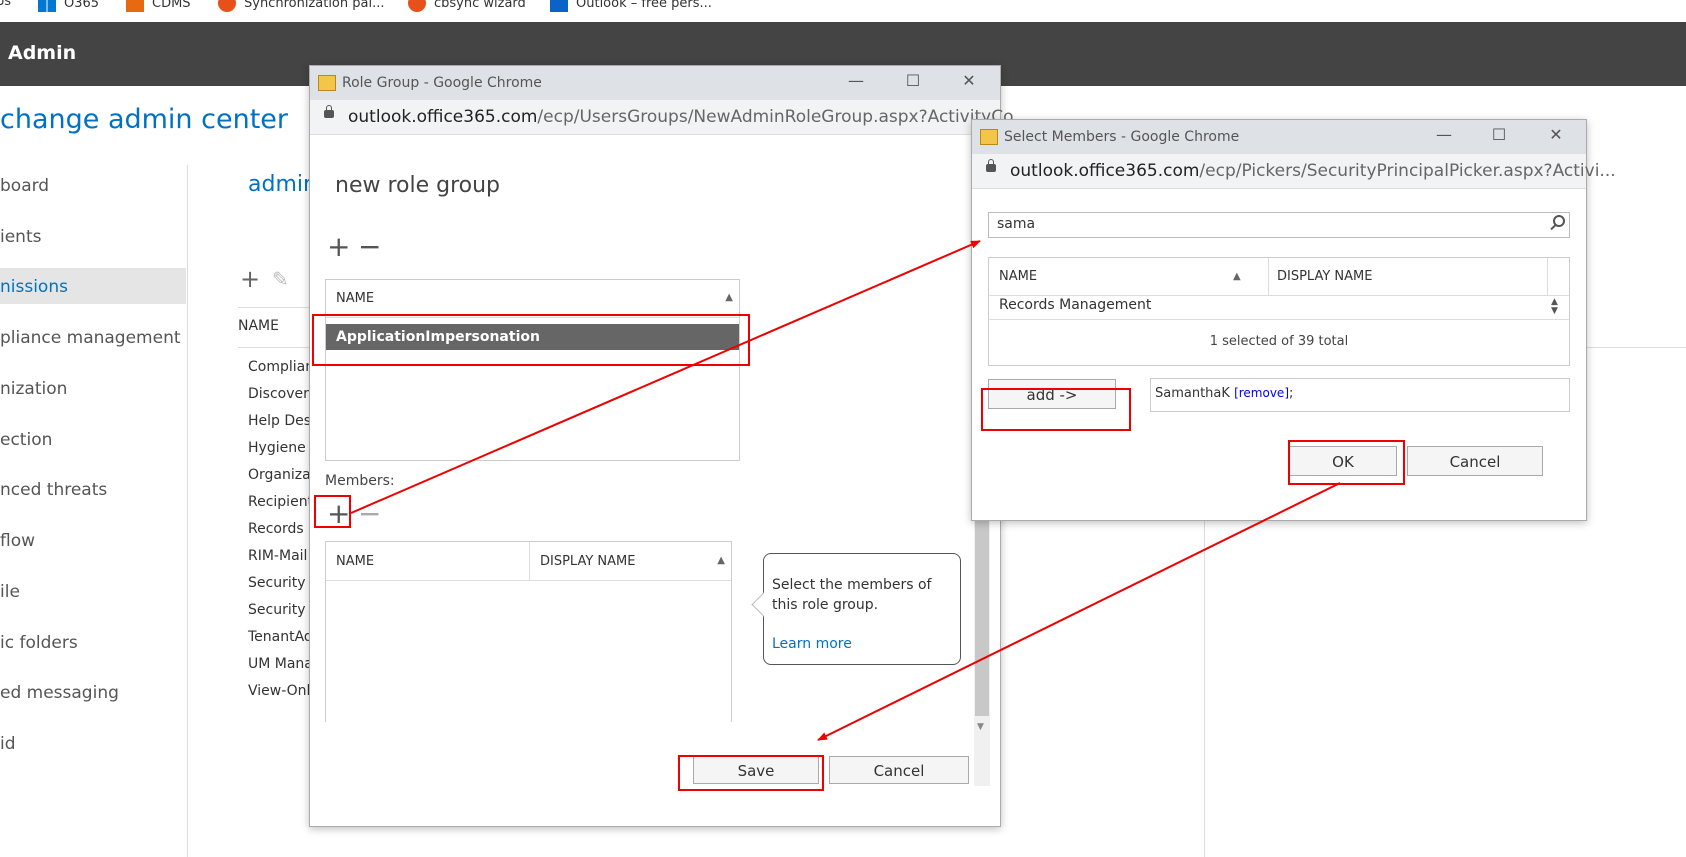 This screenshot has width=1686, height=857. Describe the element at coordinates (1079, 611) in the screenshot. I see `arrow-ok-to-save` at that location.